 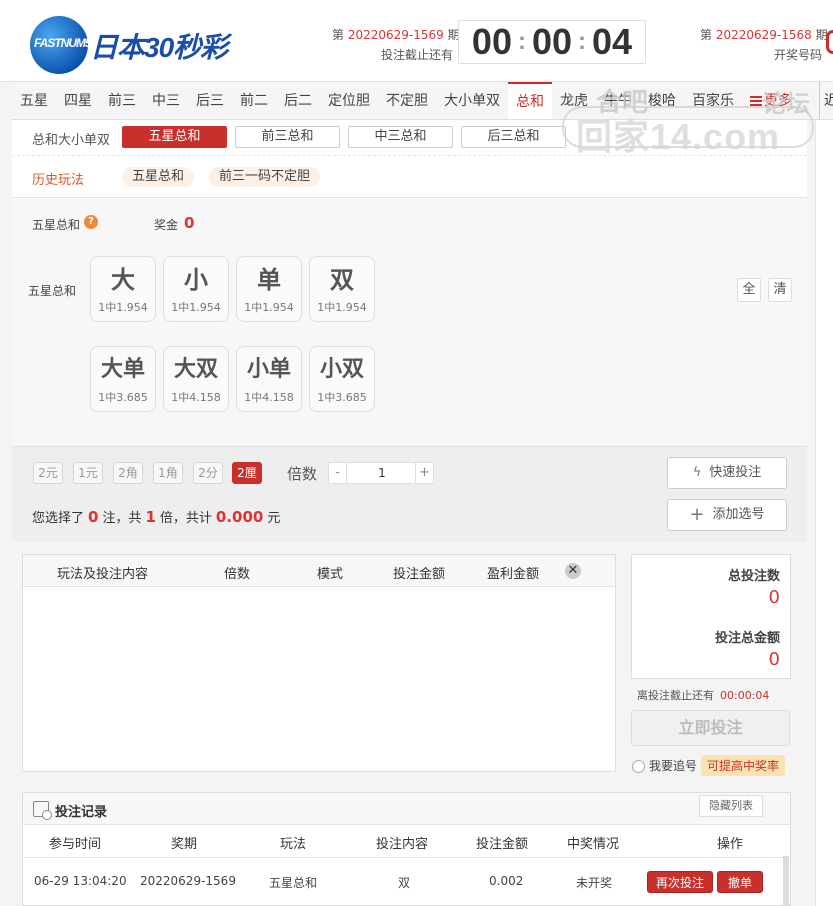 I want to click on mode-option: 1角, so click(x=168, y=473).